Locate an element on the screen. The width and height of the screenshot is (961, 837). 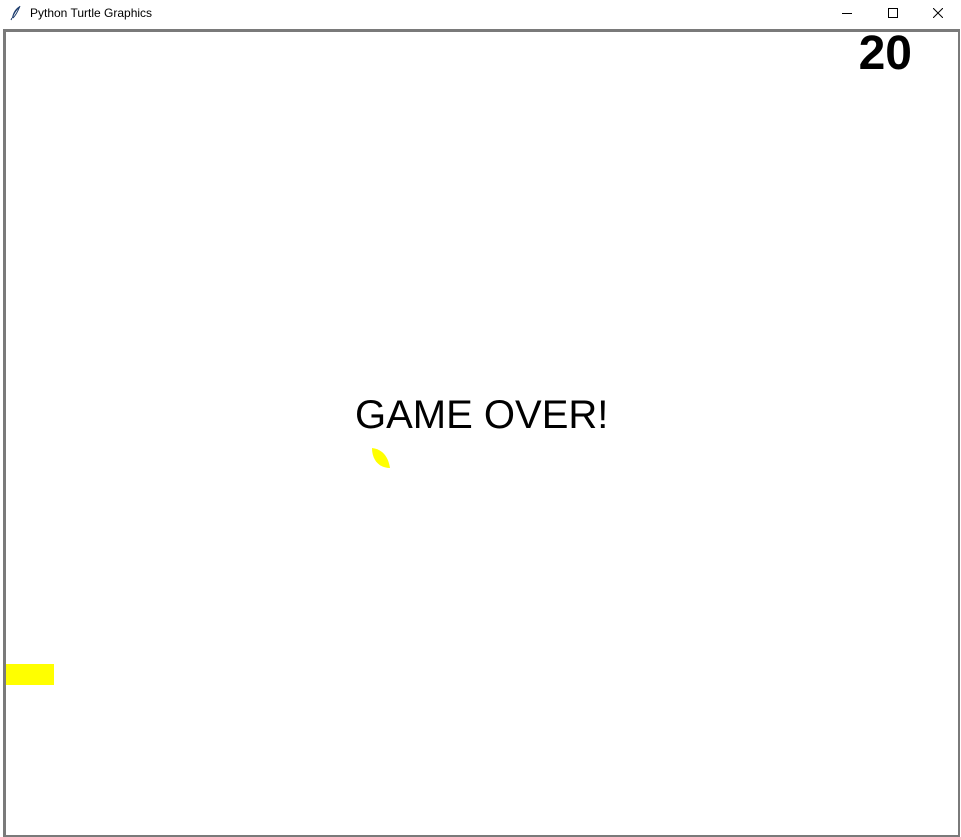
score-display: 20 is located at coordinates (885, 54).